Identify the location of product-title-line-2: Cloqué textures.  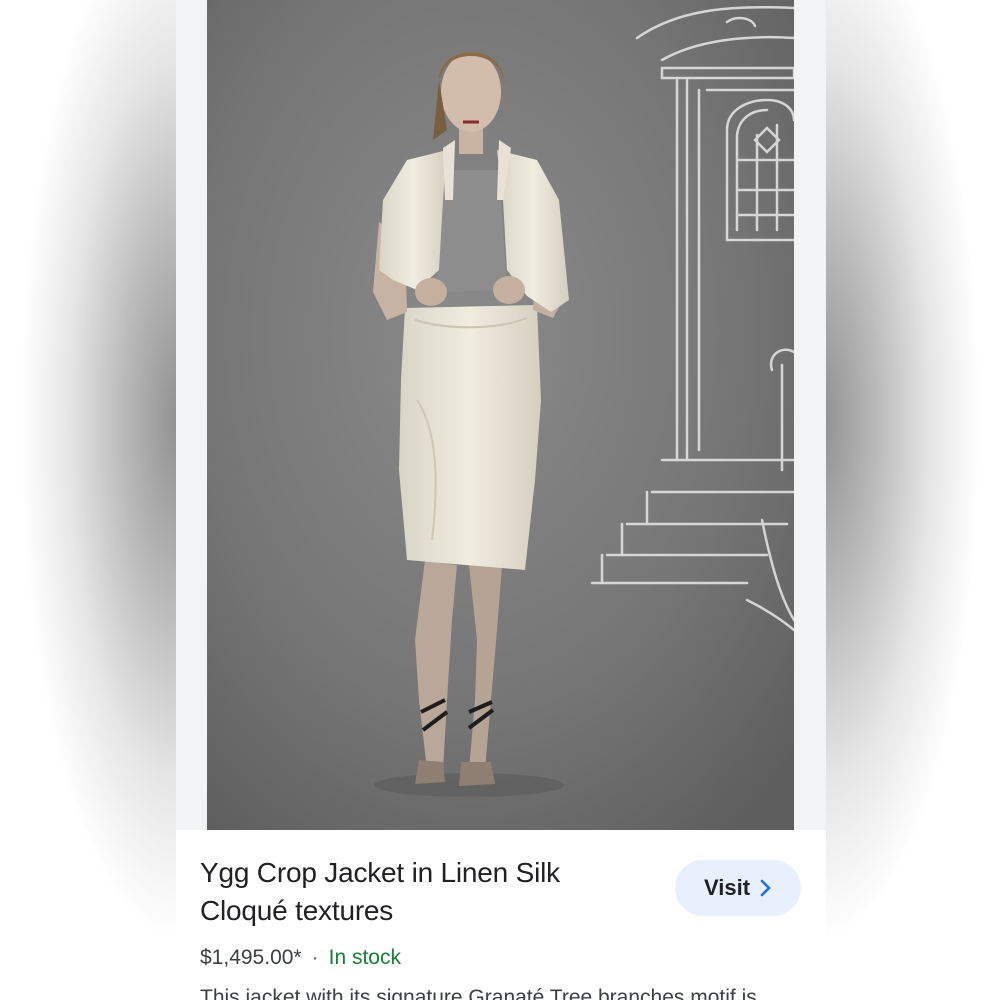
(420, 911).